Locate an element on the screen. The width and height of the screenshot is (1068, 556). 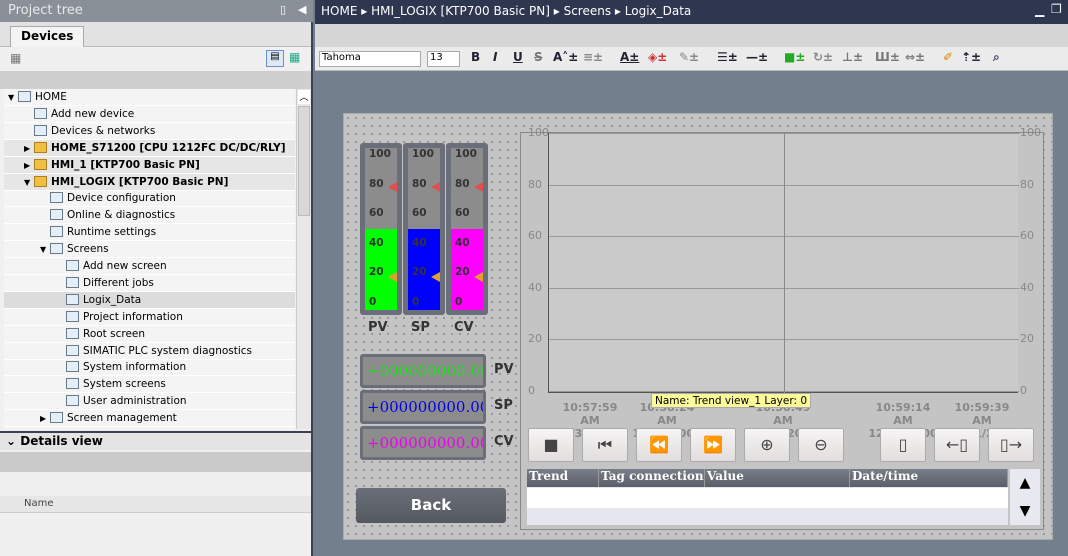
overview-icon: ▤ is located at coordinates (275, 58).